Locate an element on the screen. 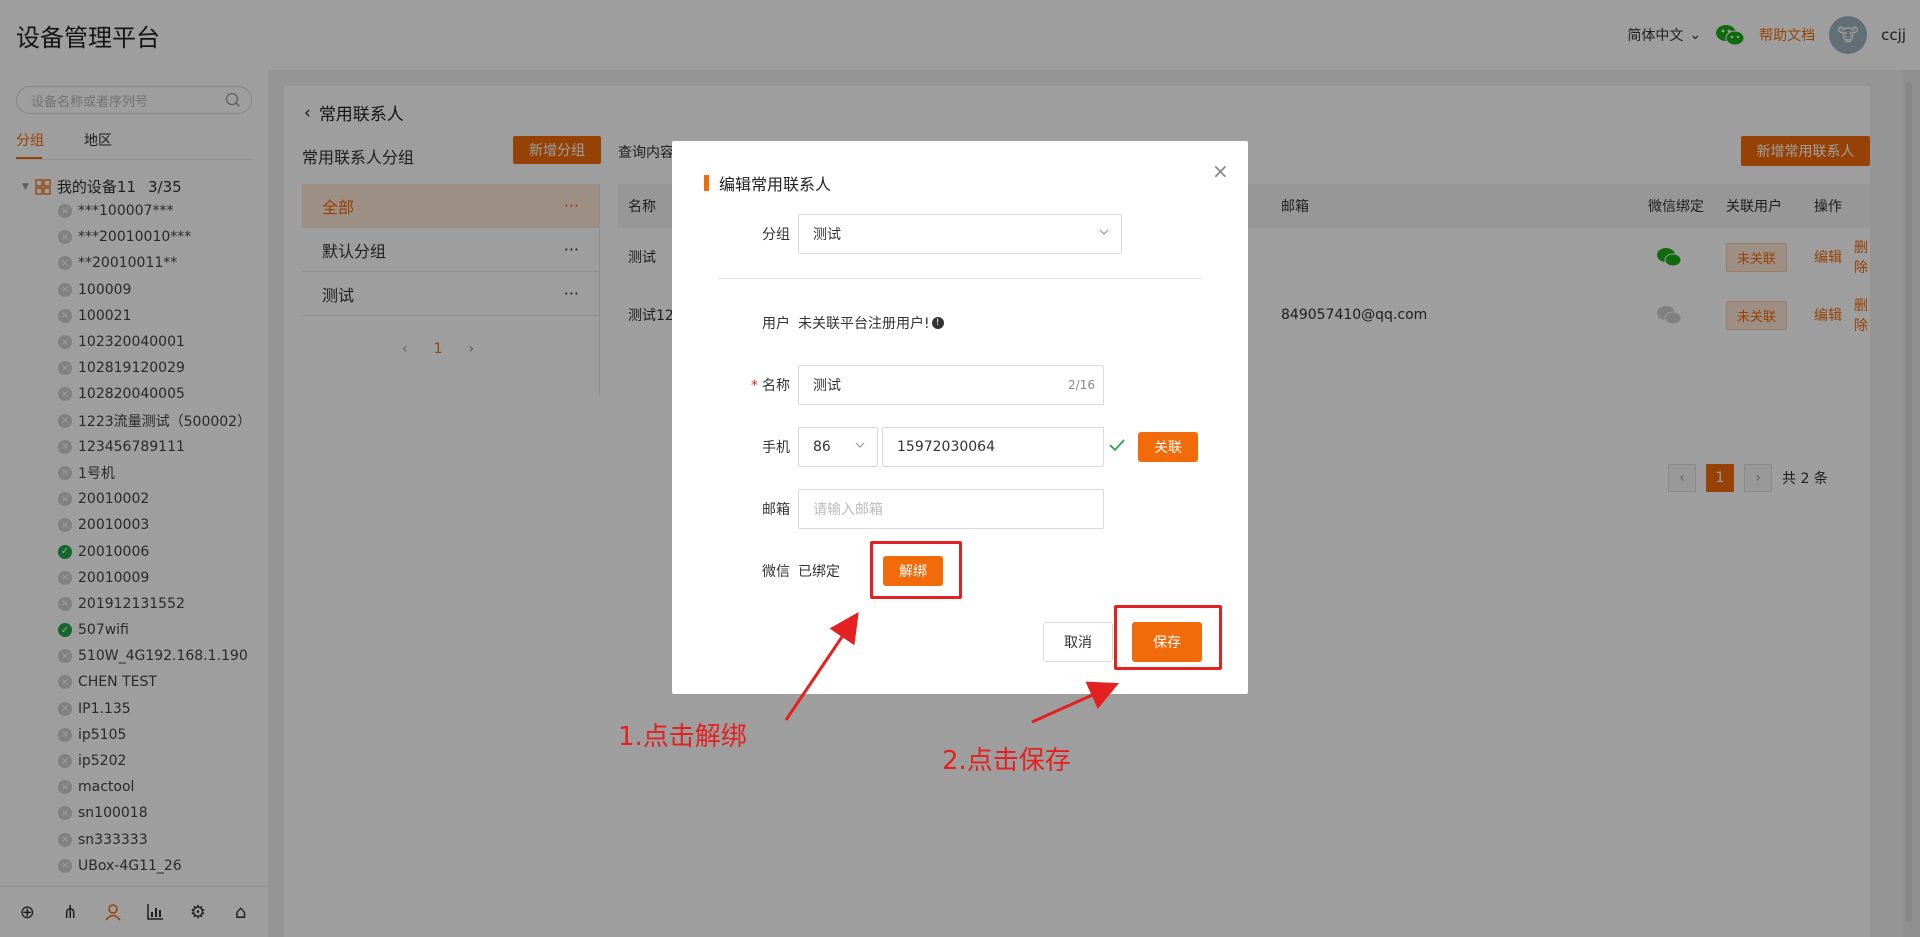  annotation-step1: 1.点击解绑 is located at coordinates (682, 737).